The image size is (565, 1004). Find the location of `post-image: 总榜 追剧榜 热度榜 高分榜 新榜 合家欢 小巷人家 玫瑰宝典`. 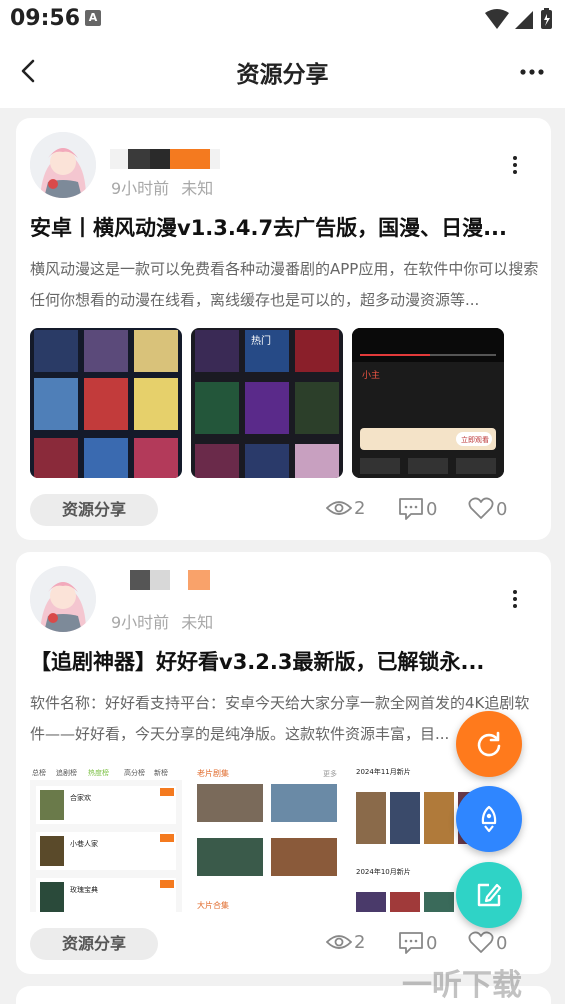

post-image: 总榜 追剧榜 热度榜 高分榜 新榜 合家欢 小巷人家 玫瑰宝典 is located at coordinates (106, 837).